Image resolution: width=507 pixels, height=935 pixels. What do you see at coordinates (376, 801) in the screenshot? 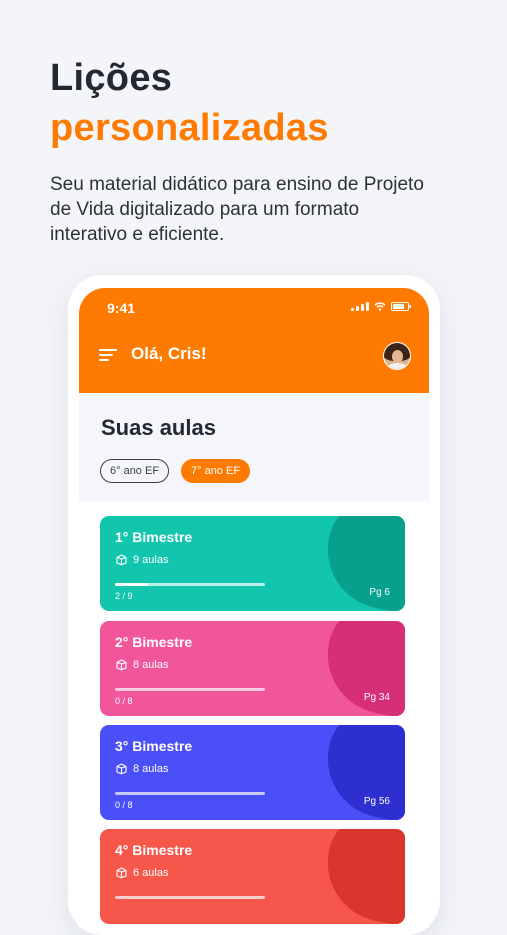
I see `card-page: Pg 56` at bounding box center [376, 801].